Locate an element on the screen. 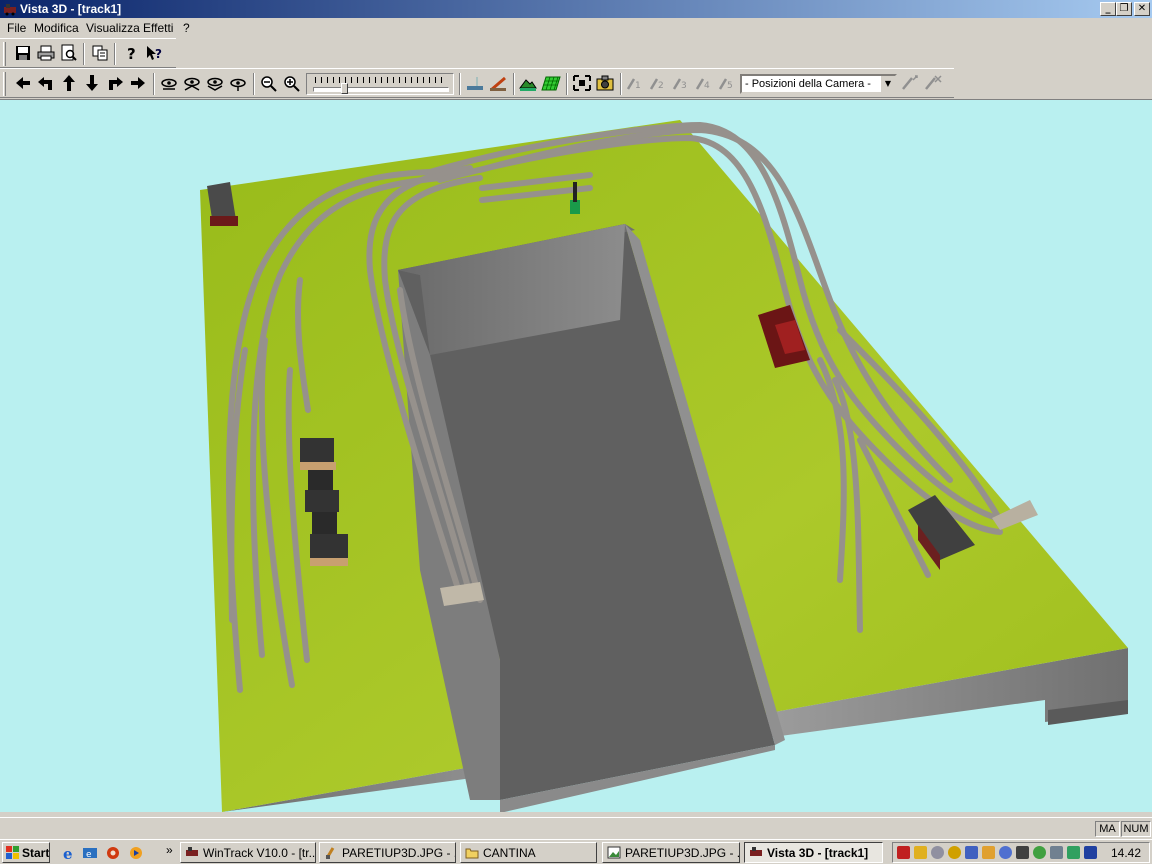  menu-help: ? is located at coordinates (186, 28).